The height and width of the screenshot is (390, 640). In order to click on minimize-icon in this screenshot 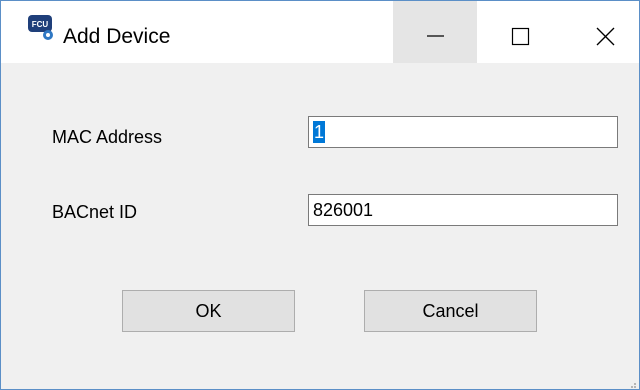, I will do `click(435, 36)`.